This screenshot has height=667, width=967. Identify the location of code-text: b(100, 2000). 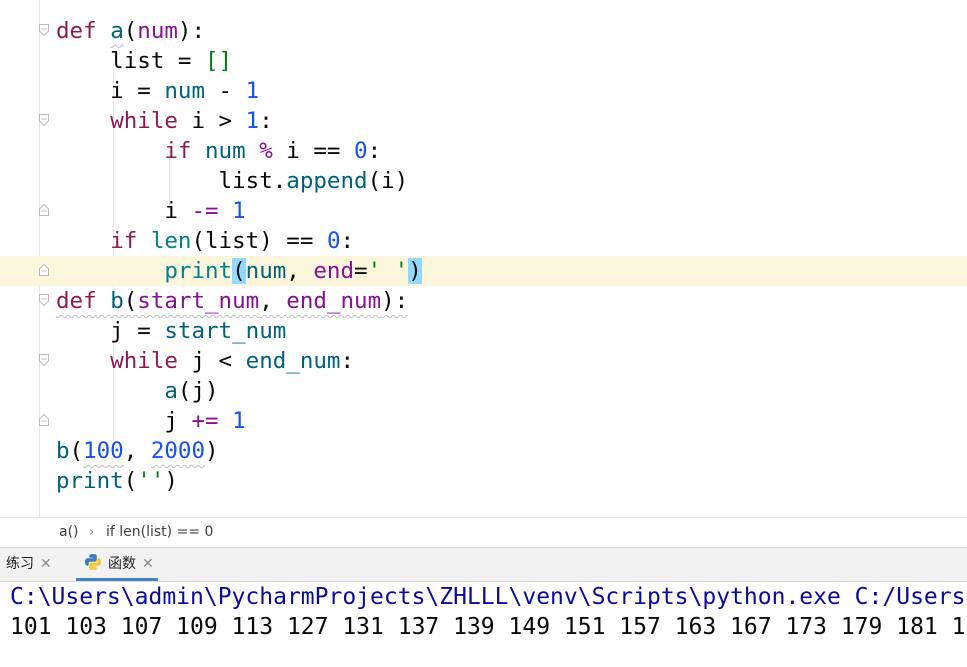
(137, 451).